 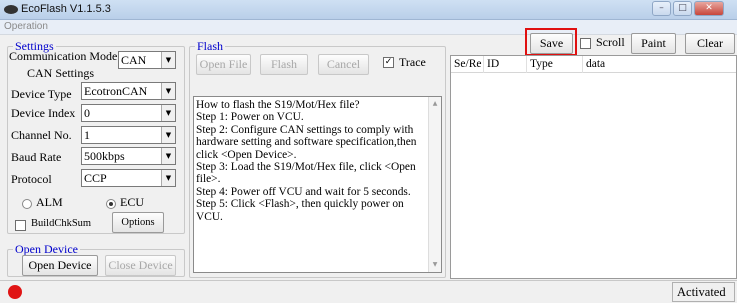 I want to click on column-se-re: Se/Re, so click(x=467, y=64).